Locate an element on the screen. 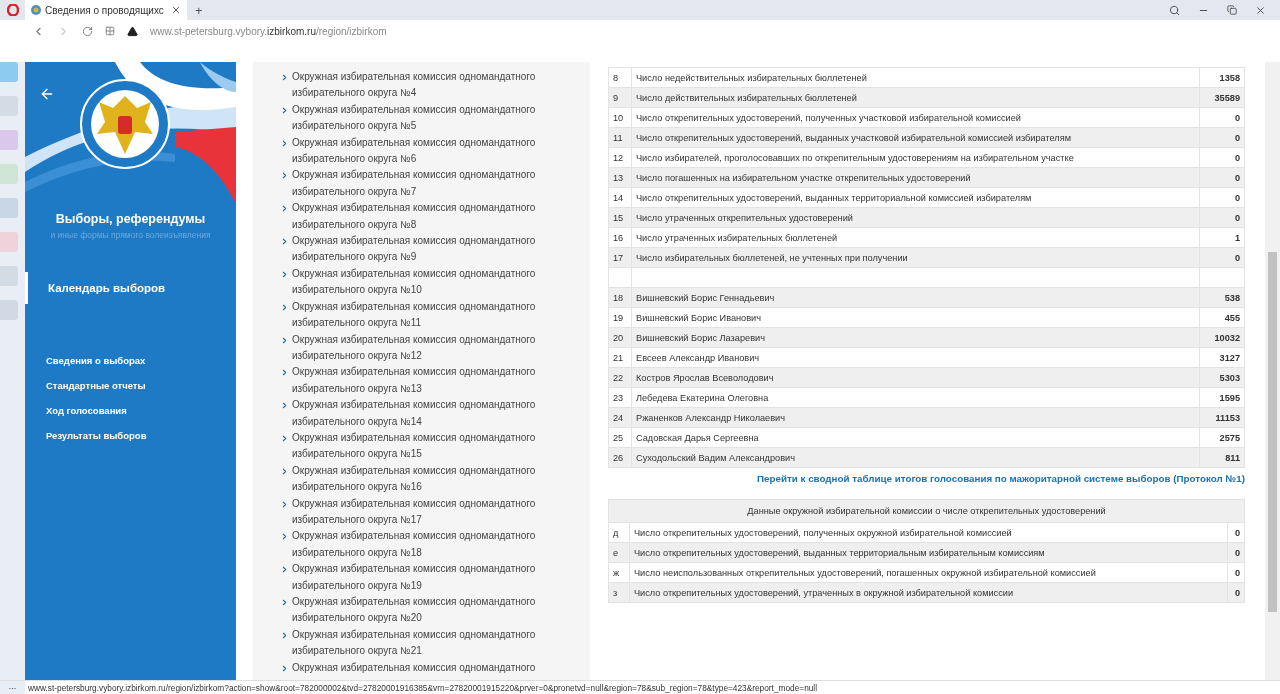  table-cell: Число избирателей, проголосовавших по открепительным удостоверениям на избирательном участке is located at coordinates (915, 157).